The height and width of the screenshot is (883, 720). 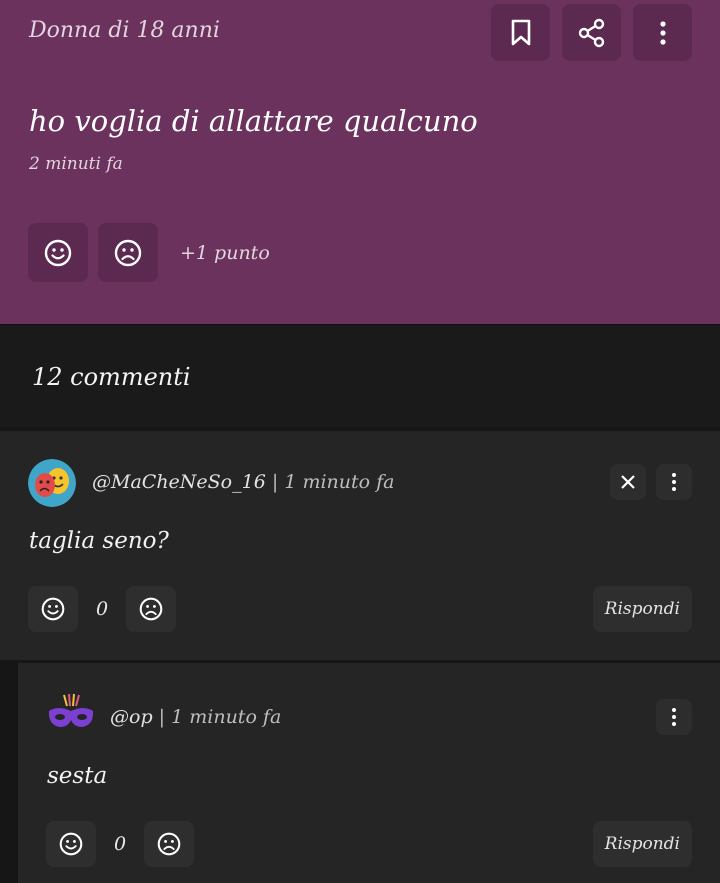 I want to click on purple-mask-avatar-icon, so click(x=71, y=710).